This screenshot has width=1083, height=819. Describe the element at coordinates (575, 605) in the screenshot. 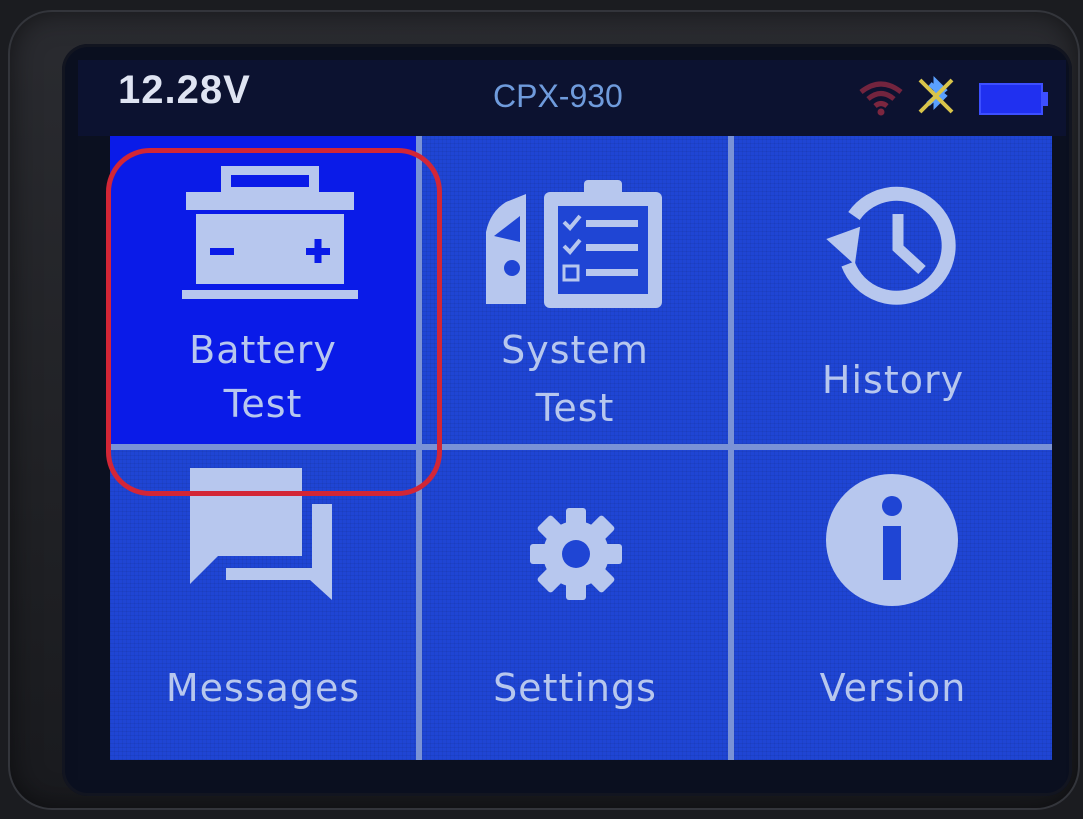

I see `settings-tile: Settings` at that location.